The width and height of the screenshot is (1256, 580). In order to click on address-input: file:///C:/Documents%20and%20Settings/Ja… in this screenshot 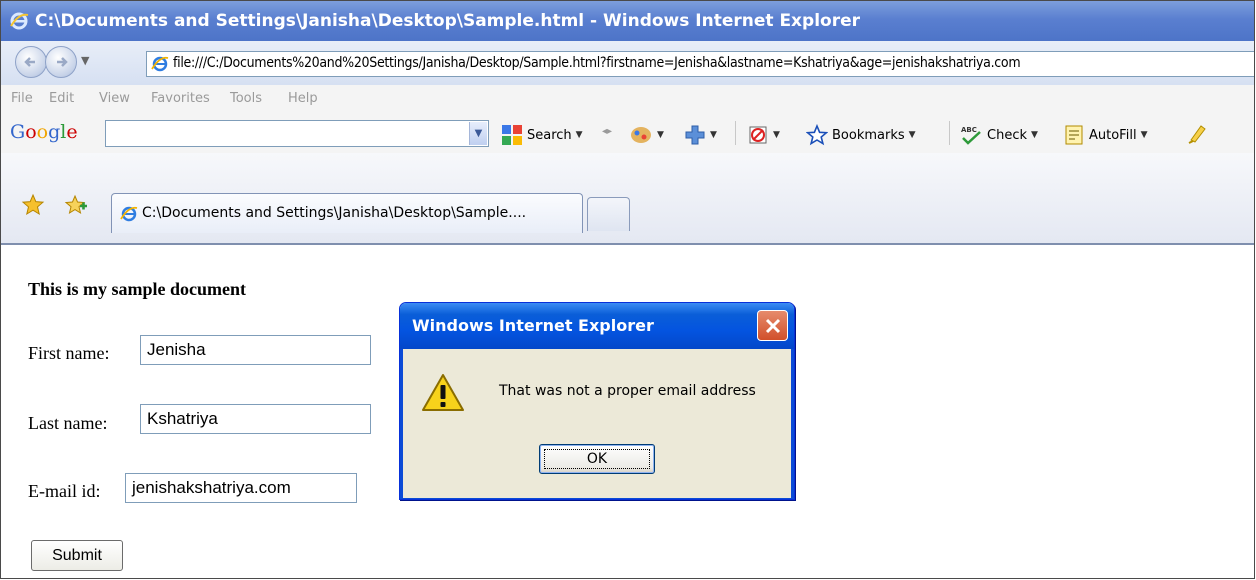, I will do `click(700, 64)`.